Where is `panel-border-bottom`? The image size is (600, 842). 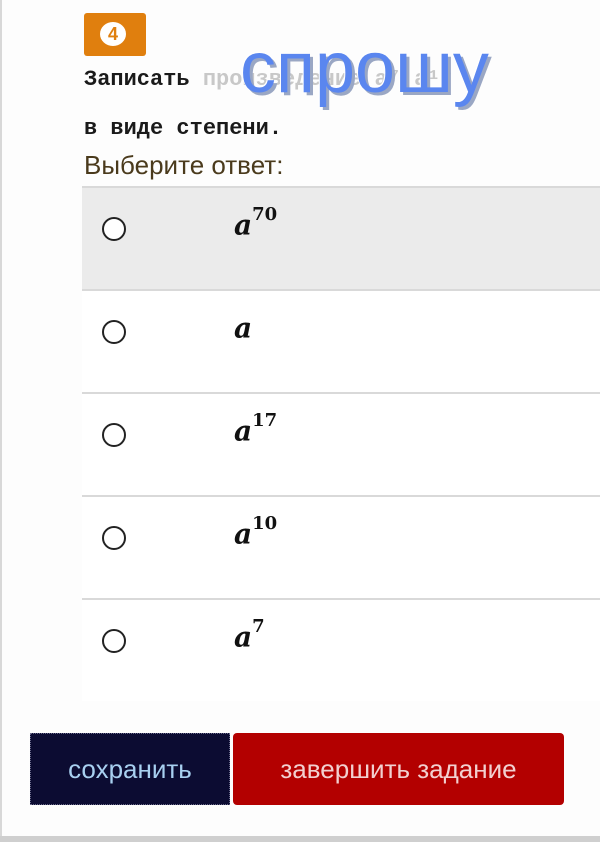
panel-border-bottom is located at coordinates (300, 839).